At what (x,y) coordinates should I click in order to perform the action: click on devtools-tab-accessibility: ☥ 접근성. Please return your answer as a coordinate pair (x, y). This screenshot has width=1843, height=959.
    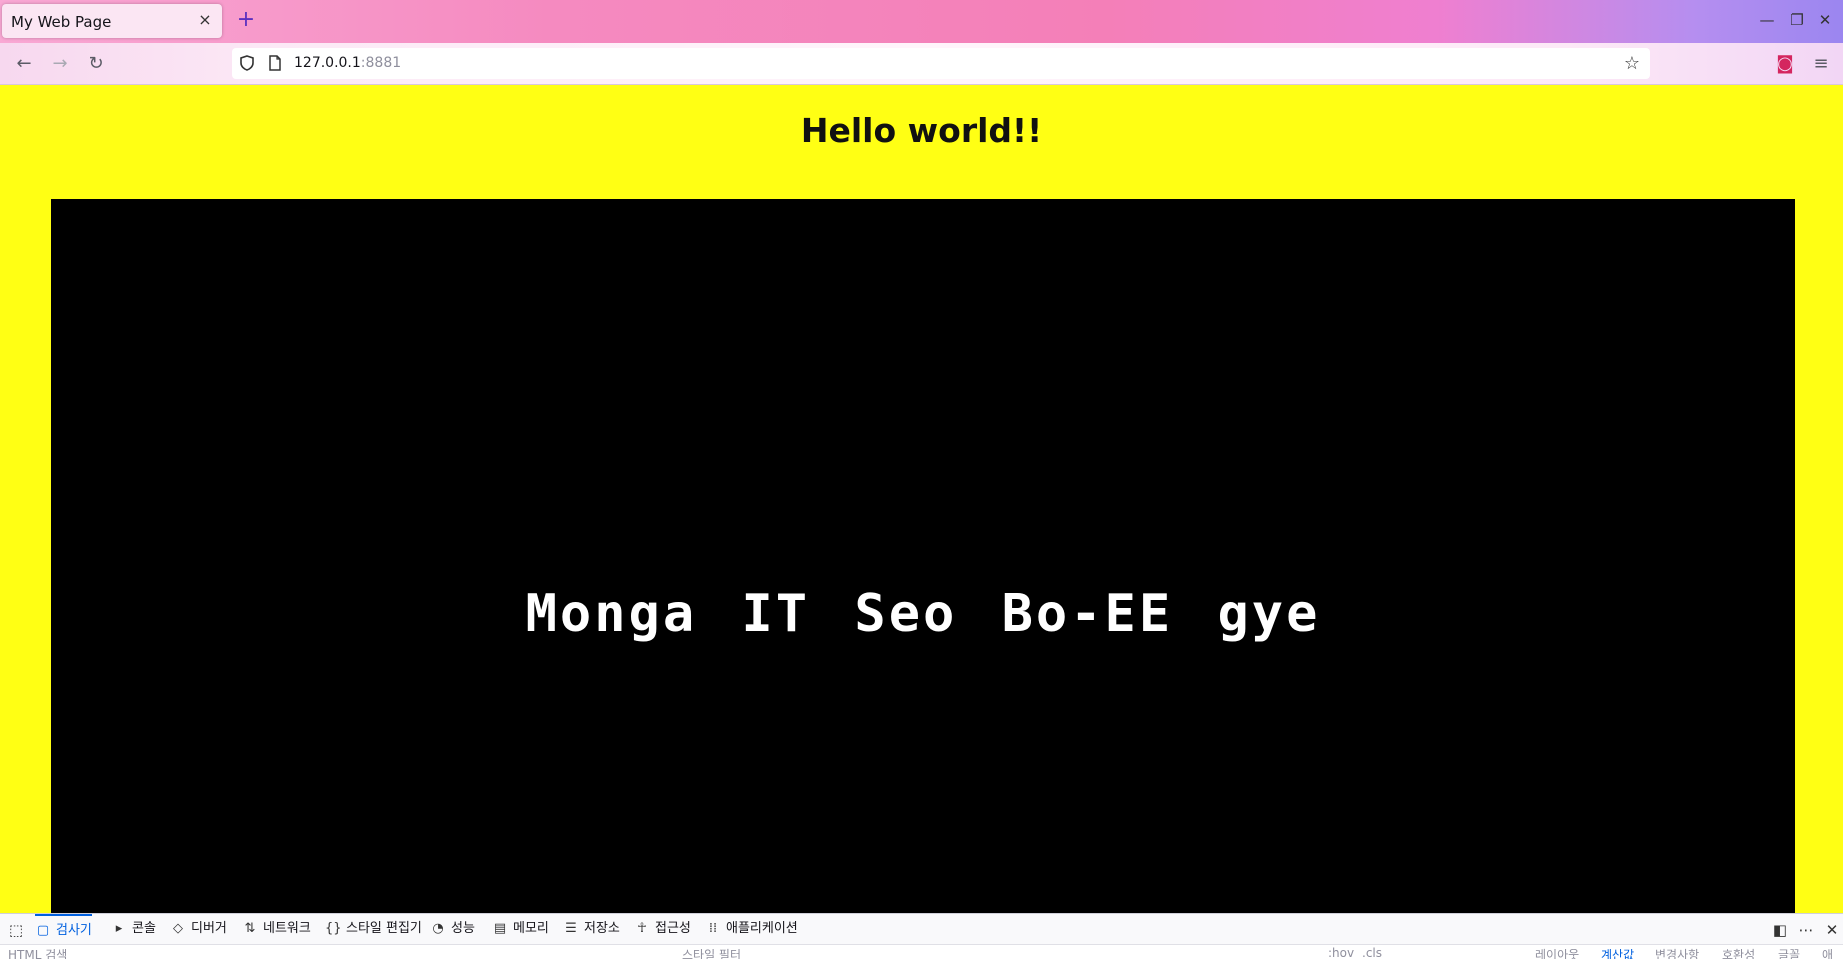
    Looking at the image, I should click on (662, 929).